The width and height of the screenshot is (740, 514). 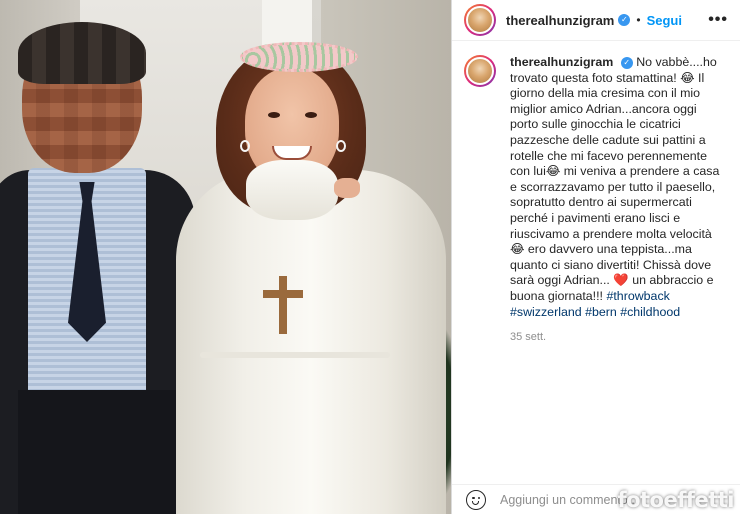 What do you see at coordinates (295, 355) in the screenshot?
I see `robe-belt` at bounding box center [295, 355].